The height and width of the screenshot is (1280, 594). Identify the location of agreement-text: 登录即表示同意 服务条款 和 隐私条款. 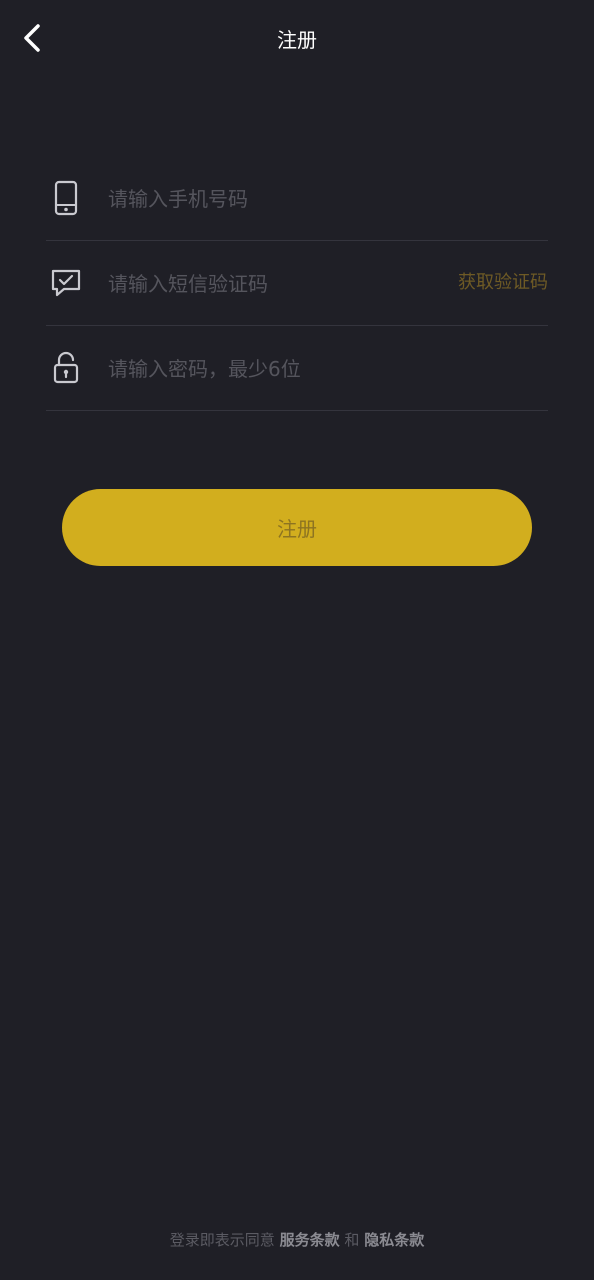
(297, 1240).